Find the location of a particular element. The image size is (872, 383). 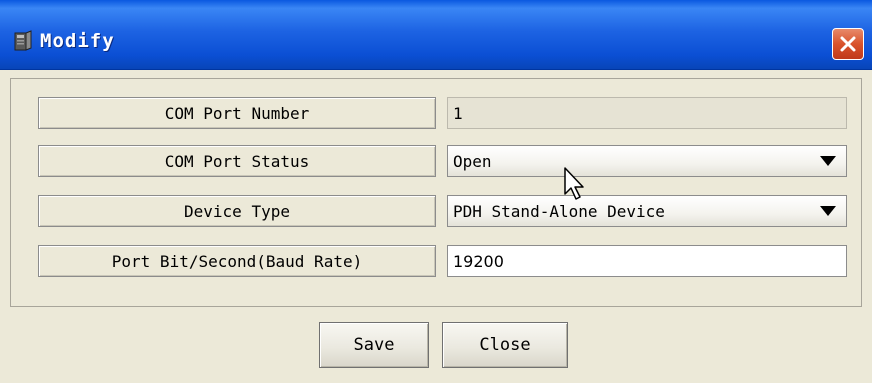

window-title: Modify is located at coordinates (77, 41).